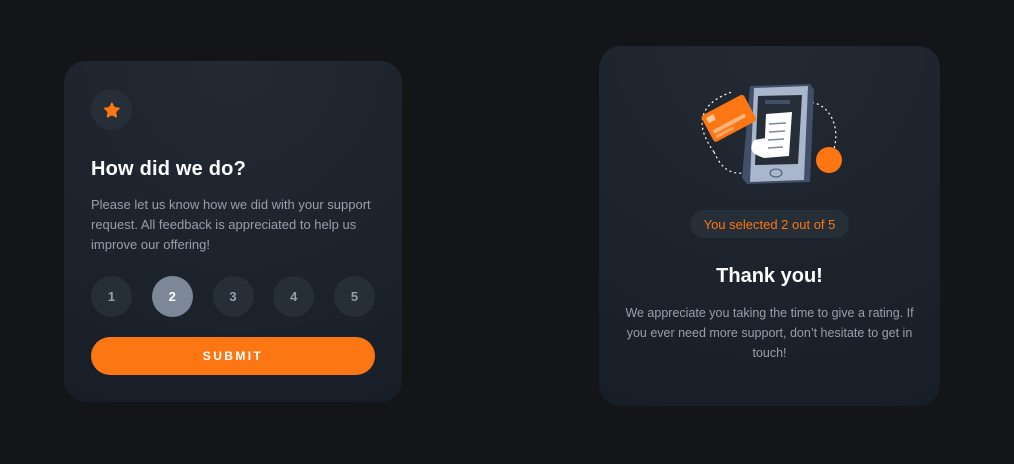 This screenshot has height=464, width=1014. What do you see at coordinates (769, 276) in the screenshot?
I see `thank-you-title: Thank you!` at bounding box center [769, 276].